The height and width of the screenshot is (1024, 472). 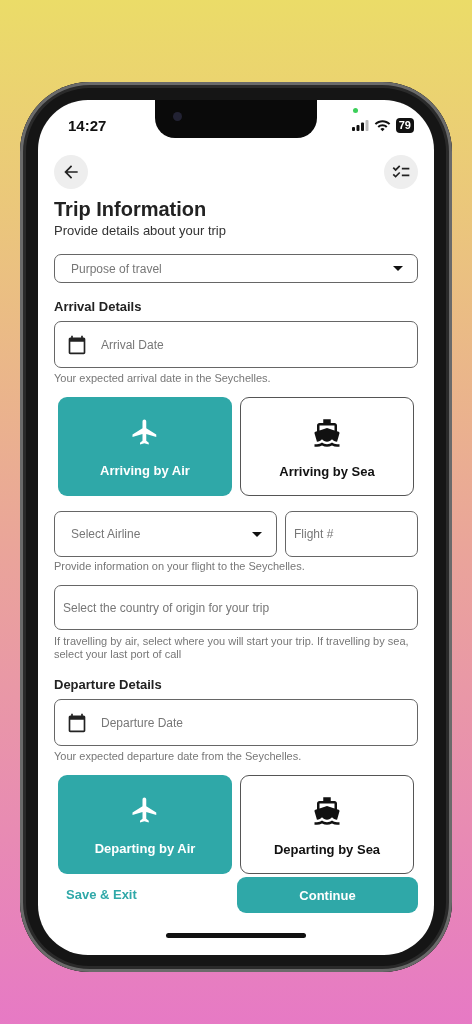 I want to click on signal-icon, so click(x=360, y=125).